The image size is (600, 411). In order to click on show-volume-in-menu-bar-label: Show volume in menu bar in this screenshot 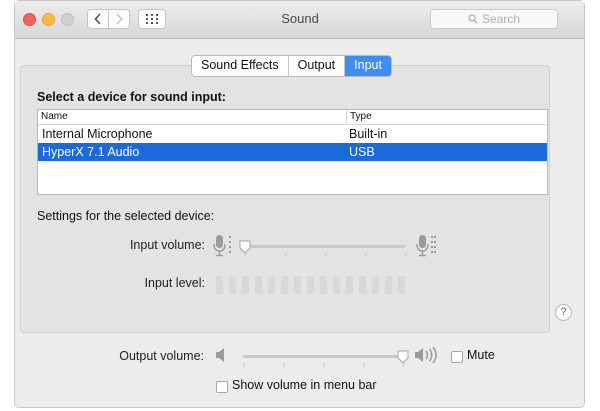, I will do `click(304, 385)`.